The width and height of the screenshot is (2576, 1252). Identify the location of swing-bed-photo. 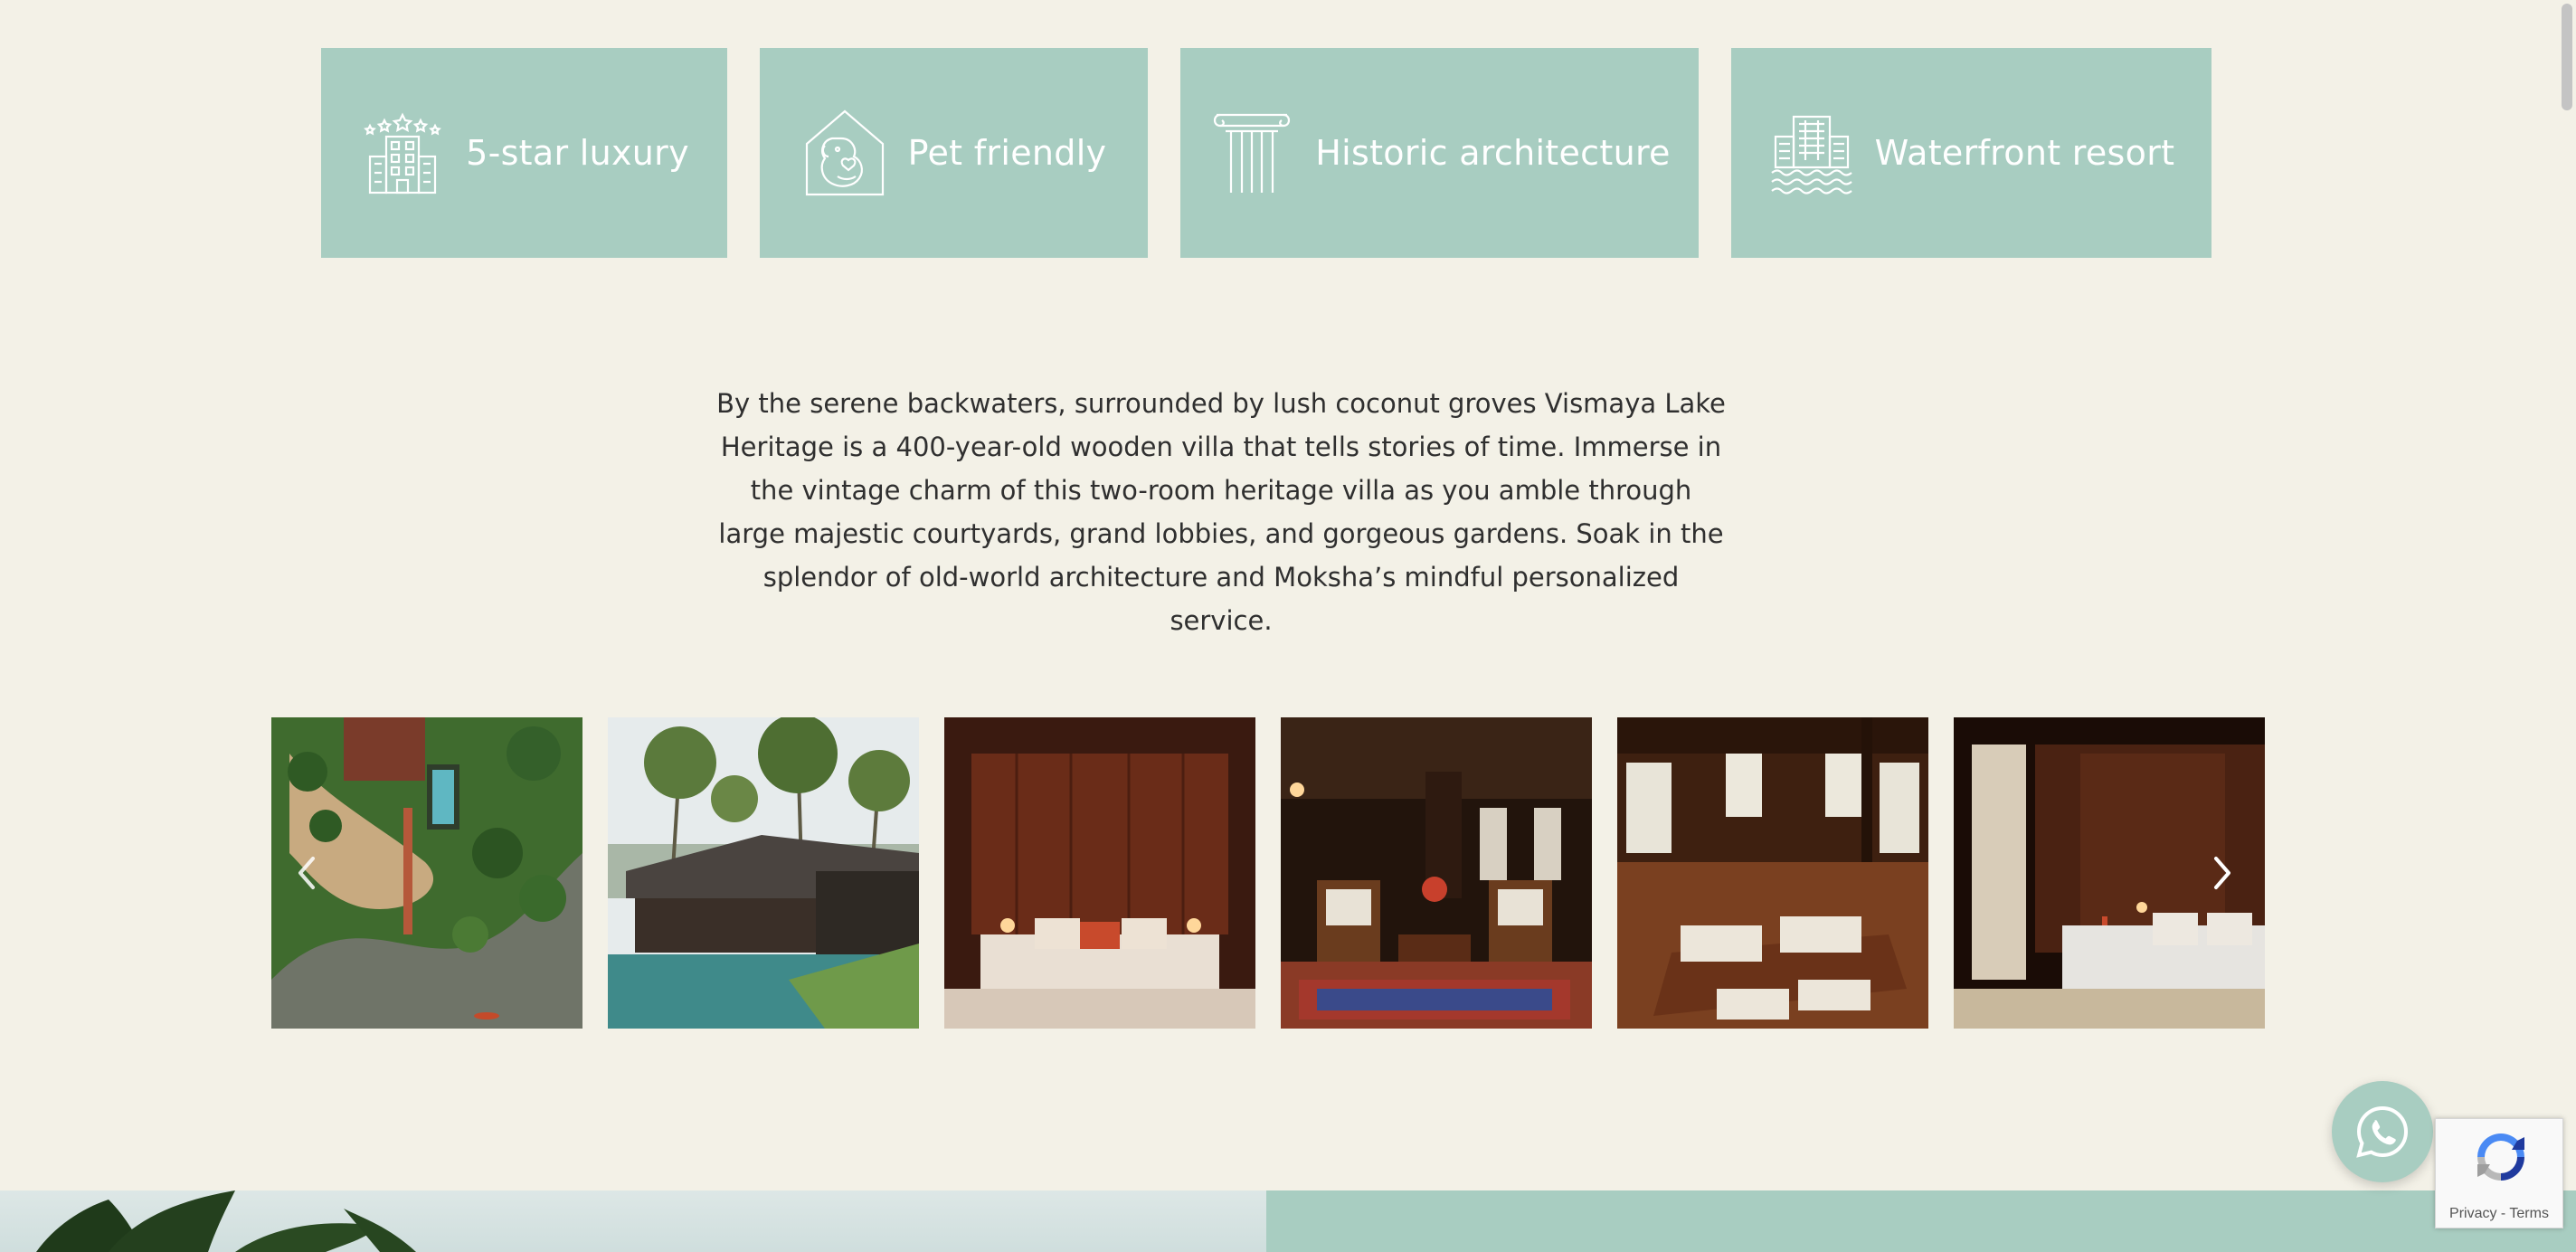
(1773, 873).